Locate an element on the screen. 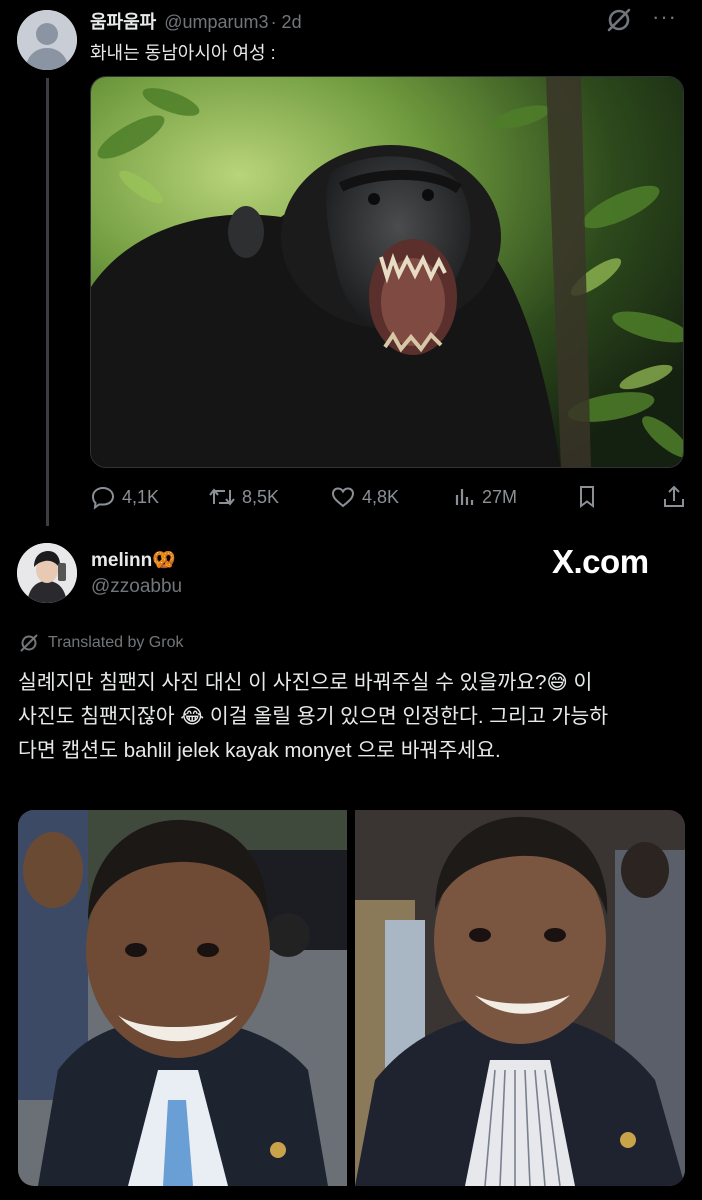  bookmark-icon is located at coordinates (587, 497).